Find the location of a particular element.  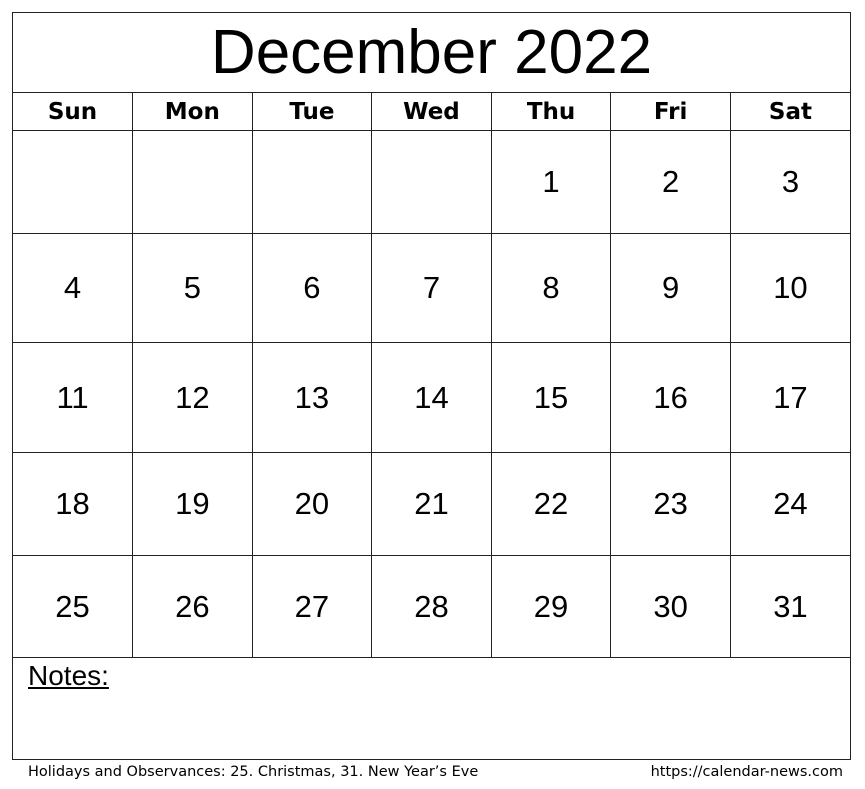

day-cell: 24 is located at coordinates (789, 504).